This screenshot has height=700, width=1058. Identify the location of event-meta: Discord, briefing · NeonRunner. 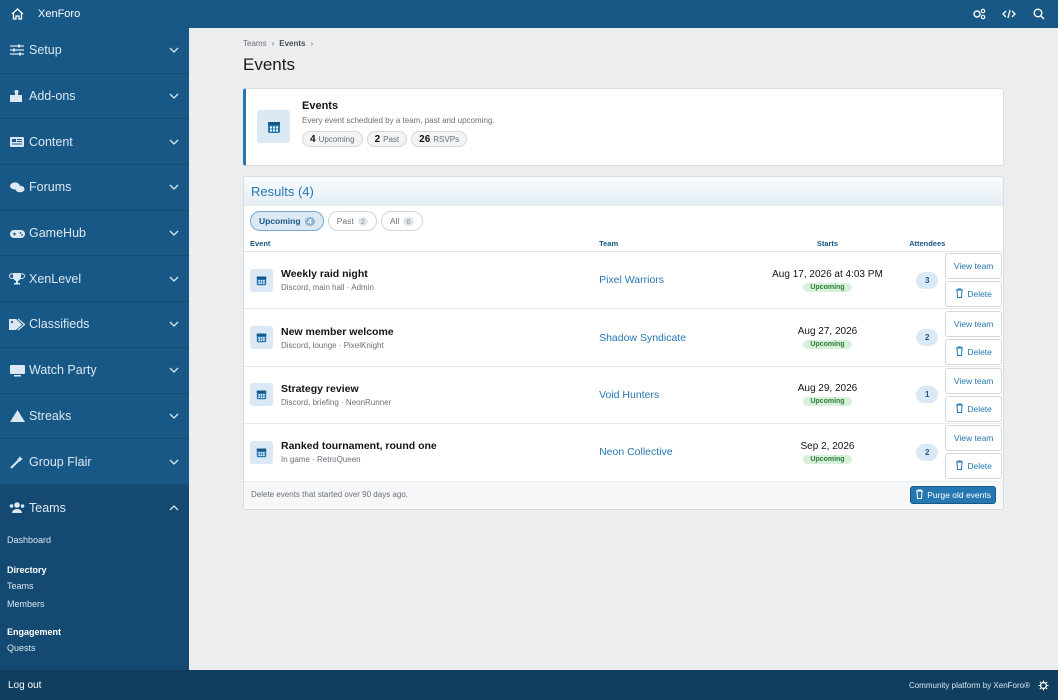
(336, 402).